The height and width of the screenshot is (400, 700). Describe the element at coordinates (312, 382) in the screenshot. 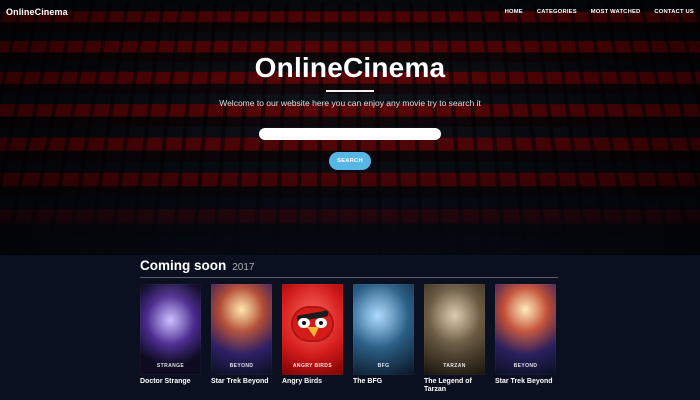

I see `movie-title: Angry Birds` at that location.